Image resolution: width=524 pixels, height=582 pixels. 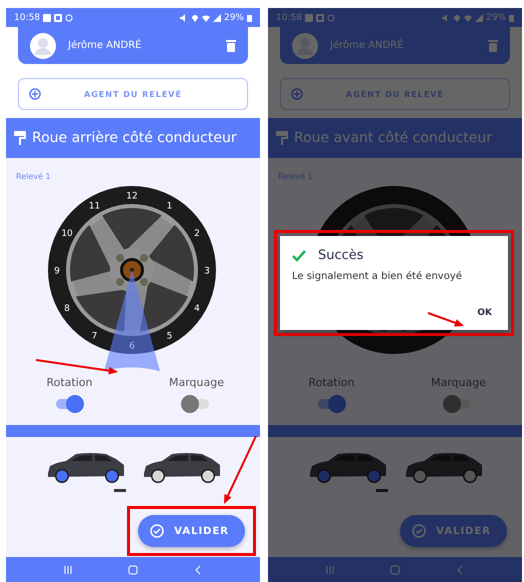 I want to click on agent-button: AGENT DU RELEVÉ, so click(x=133, y=94).